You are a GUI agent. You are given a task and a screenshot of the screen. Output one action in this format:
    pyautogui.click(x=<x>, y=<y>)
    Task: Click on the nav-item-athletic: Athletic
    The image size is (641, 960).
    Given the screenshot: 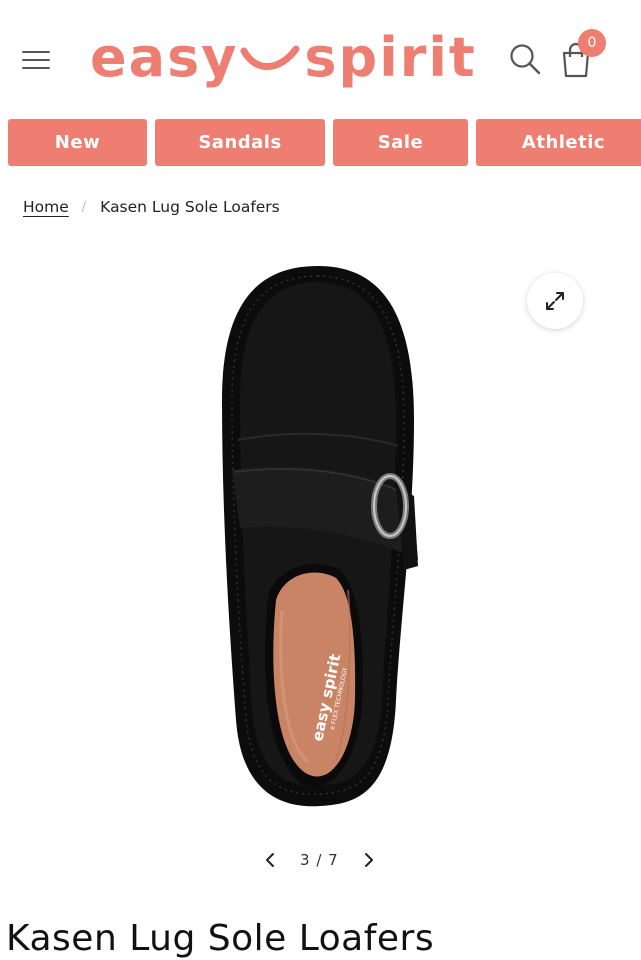 What is the action you would take?
    pyautogui.click(x=558, y=142)
    